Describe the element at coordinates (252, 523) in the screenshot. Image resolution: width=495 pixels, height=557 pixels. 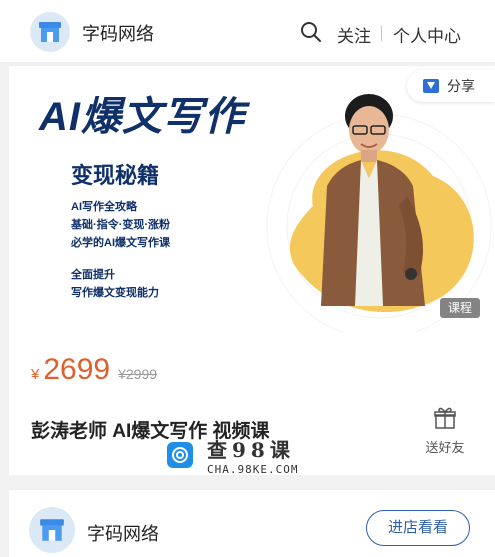
I see `shop-card: 字码网络 进店看看` at that location.